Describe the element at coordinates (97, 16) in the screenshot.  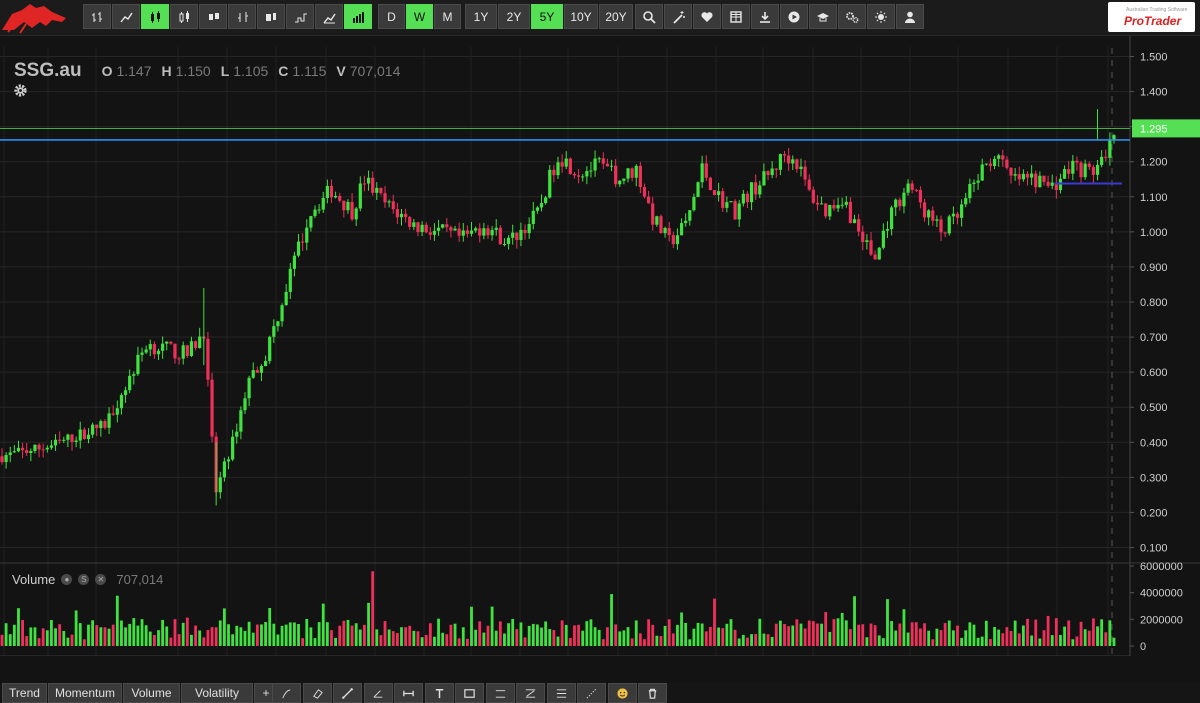
I see `chart-type-ohlc-bars-button` at that location.